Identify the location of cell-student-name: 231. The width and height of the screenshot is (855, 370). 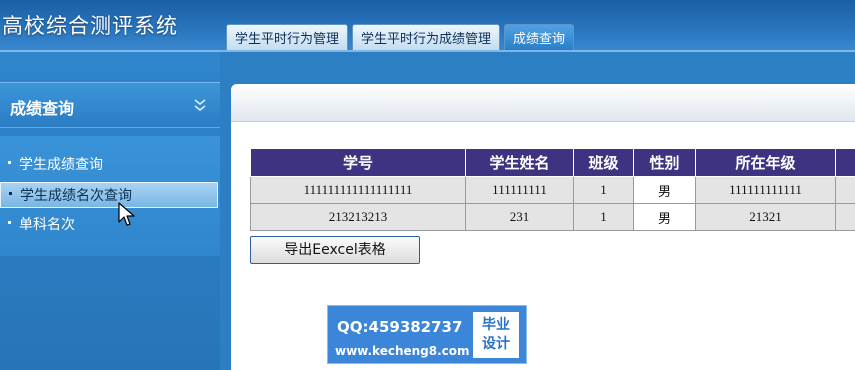
(519, 217).